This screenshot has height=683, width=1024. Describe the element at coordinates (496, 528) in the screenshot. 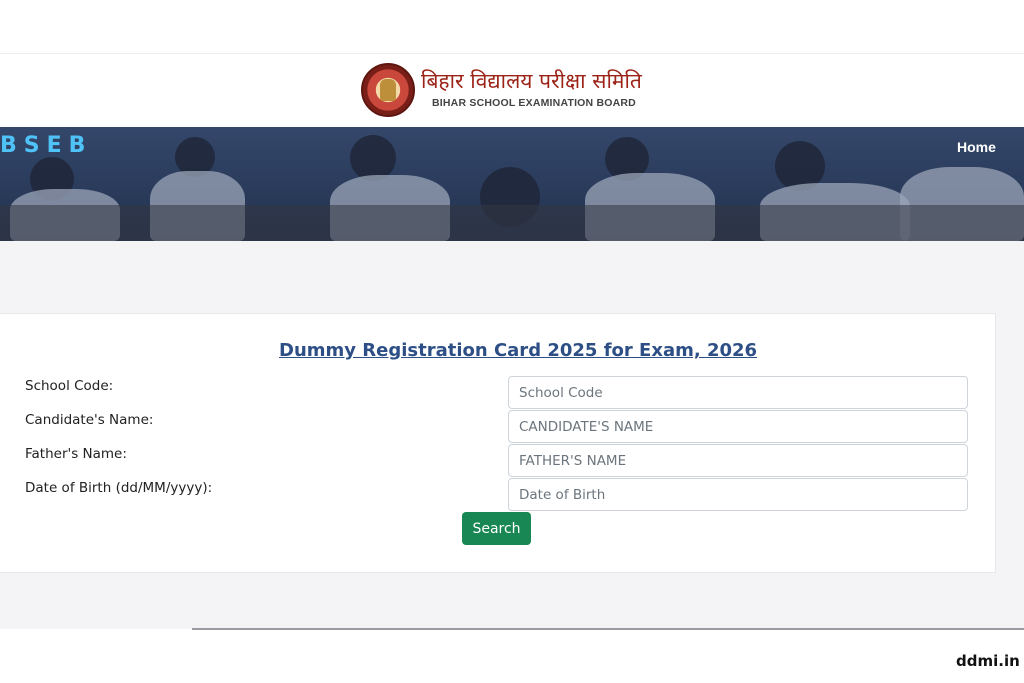

I see `search-button: Search` at that location.